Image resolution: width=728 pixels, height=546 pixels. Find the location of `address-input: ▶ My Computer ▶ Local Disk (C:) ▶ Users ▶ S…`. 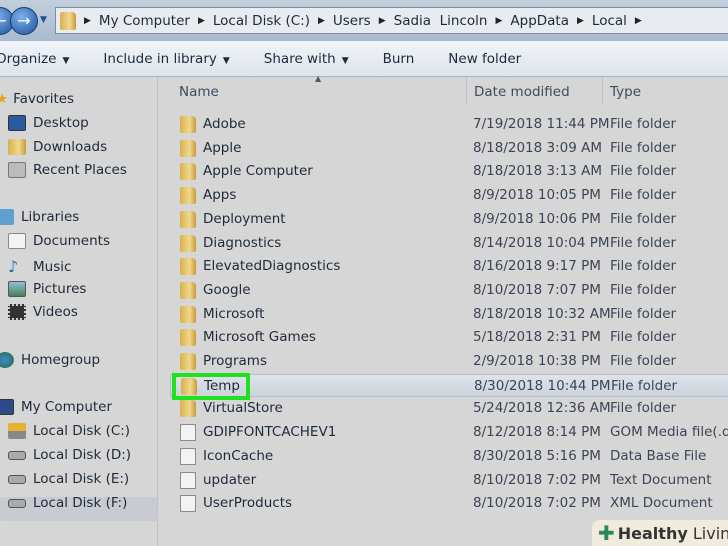

address-input: ▶ My Computer ▶ Local Disk (C:) ▶ Users ▶ S… is located at coordinates (391, 20).